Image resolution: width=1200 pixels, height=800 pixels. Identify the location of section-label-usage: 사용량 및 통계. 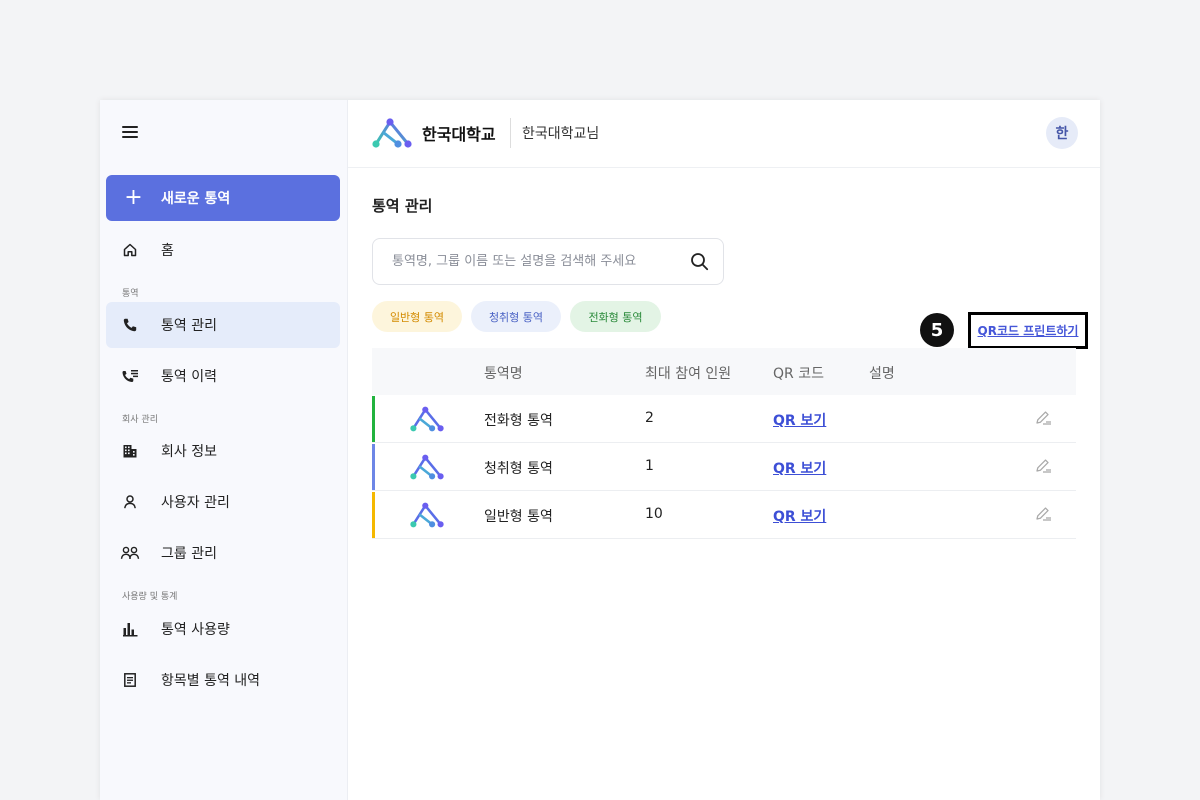
(150, 597).